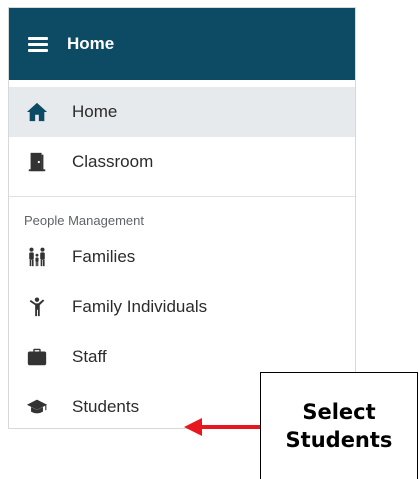 The height and width of the screenshot is (479, 419). What do you see at coordinates (37, 357) in the screenshot?
I see `briefcase-icon` at bounding box center [37, 357].